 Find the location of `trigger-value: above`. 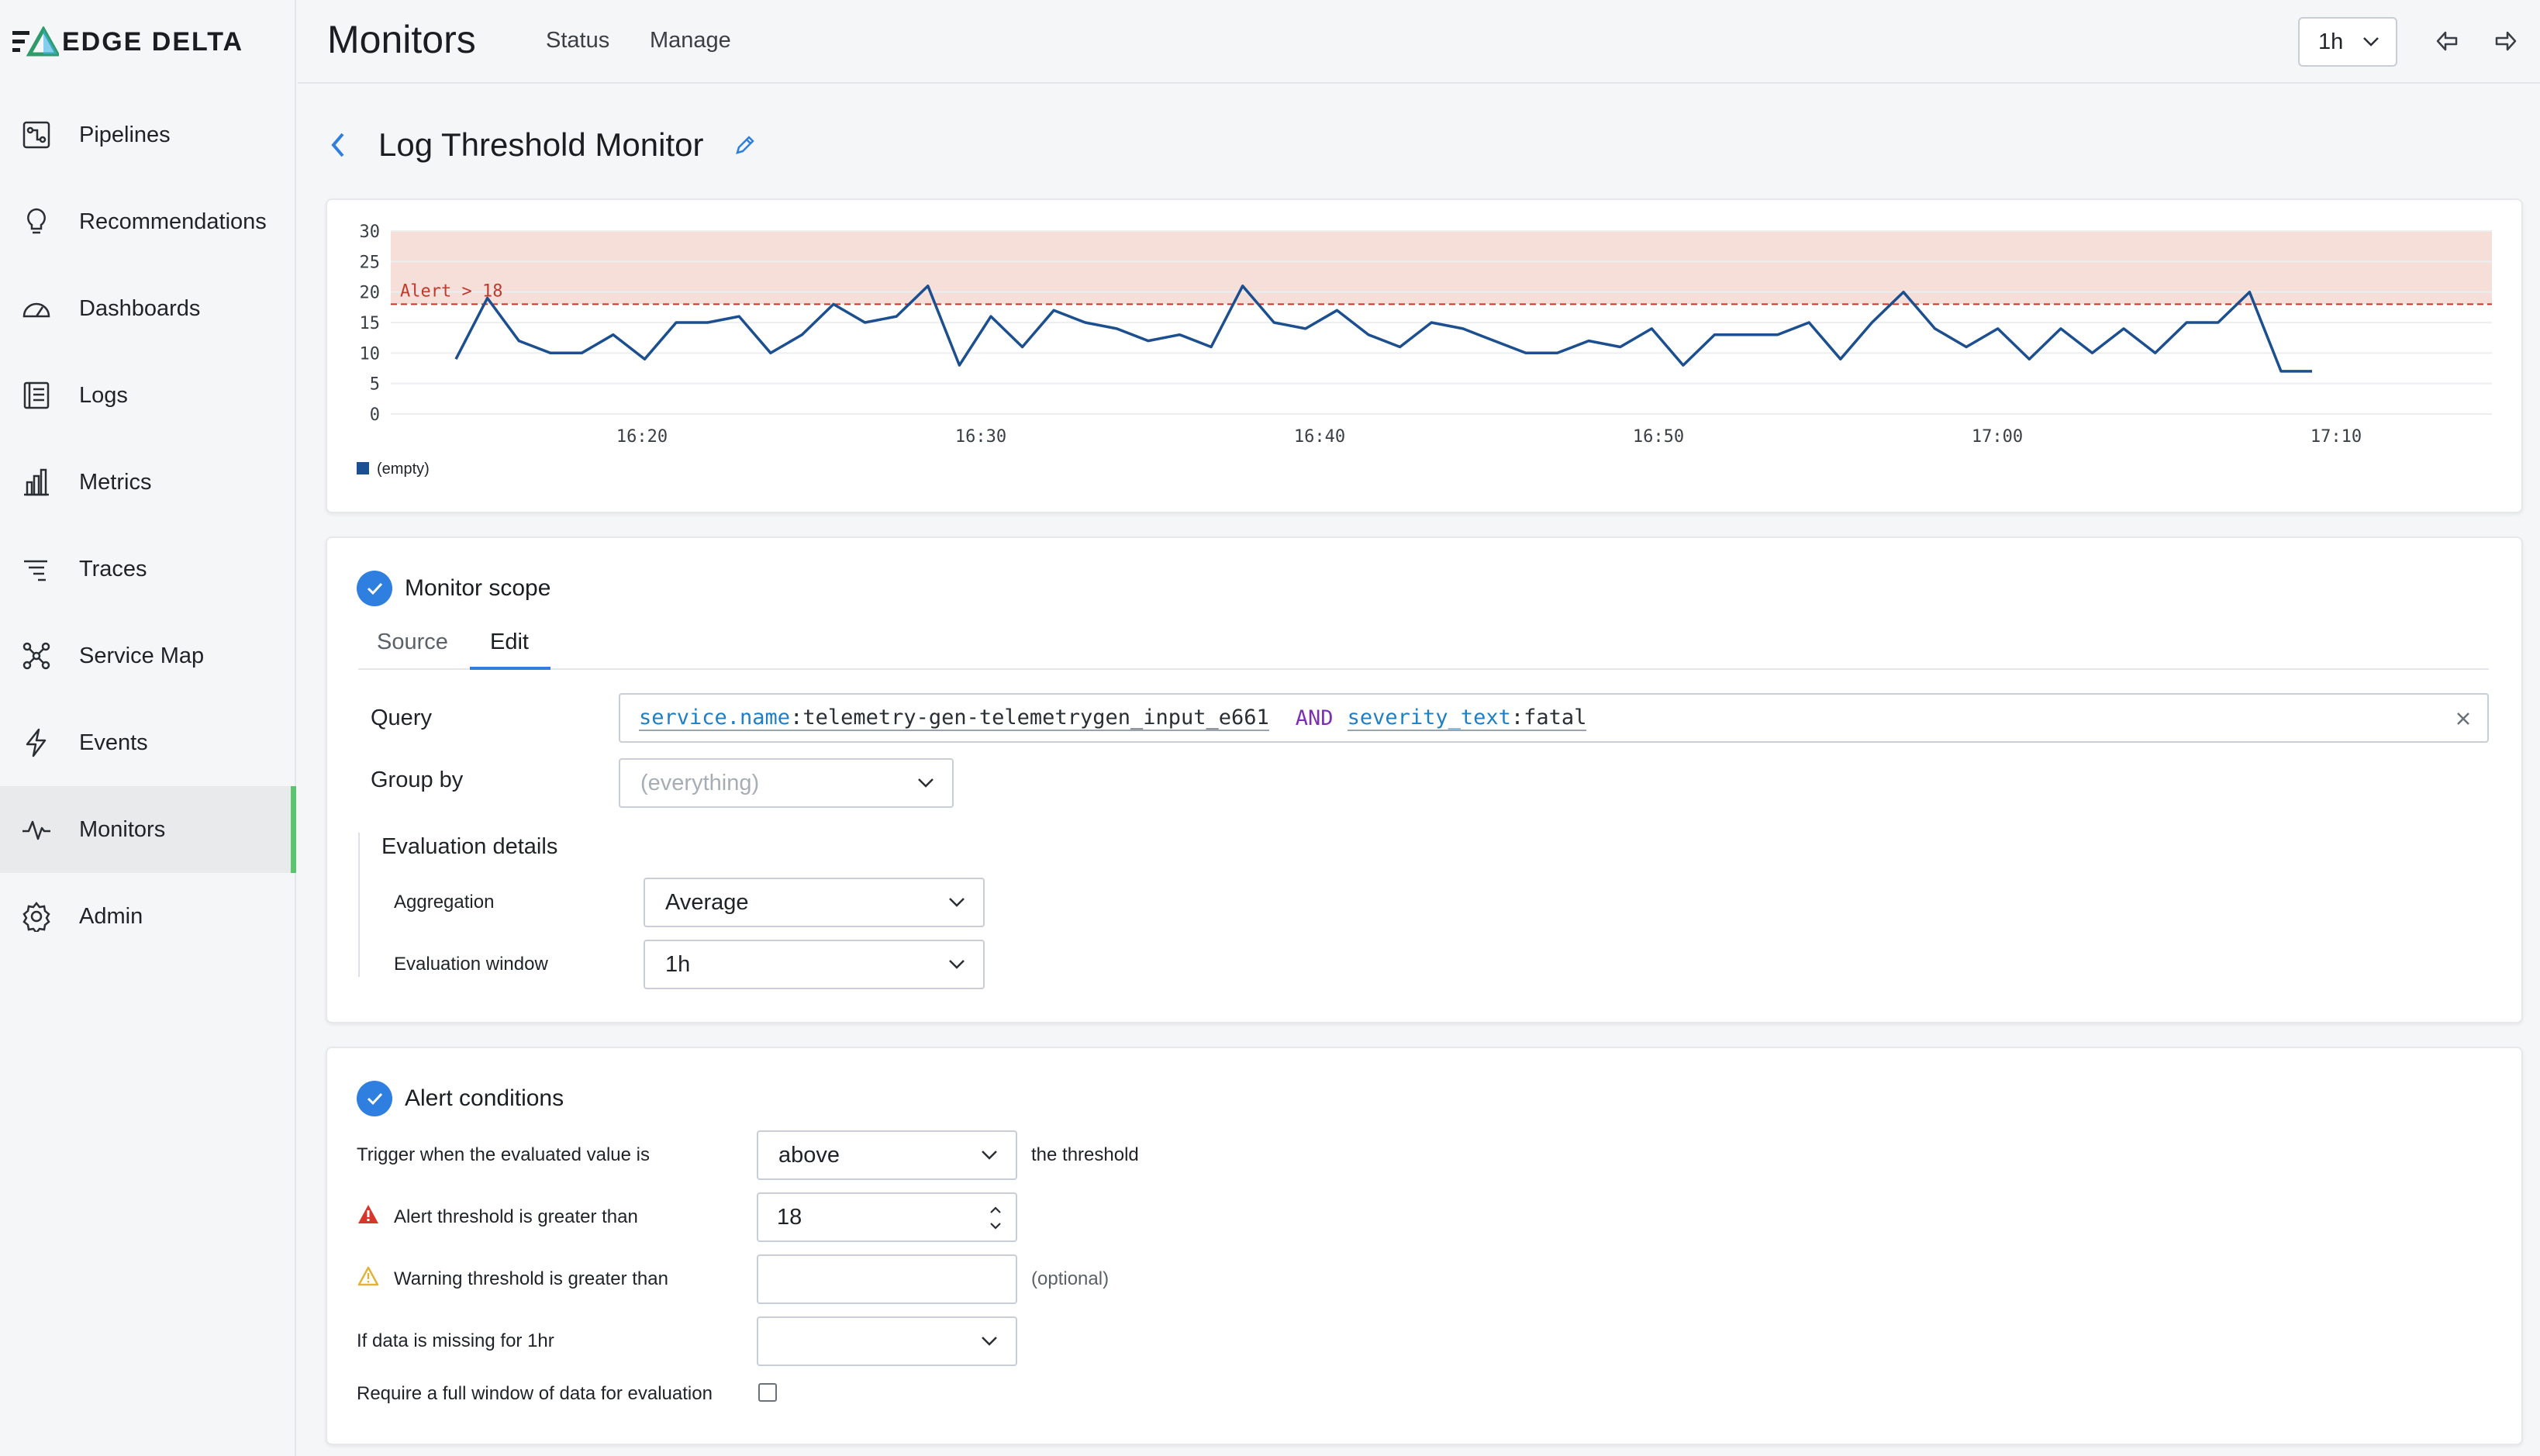

trigger-value: above is located at coordinates (809, 1155).